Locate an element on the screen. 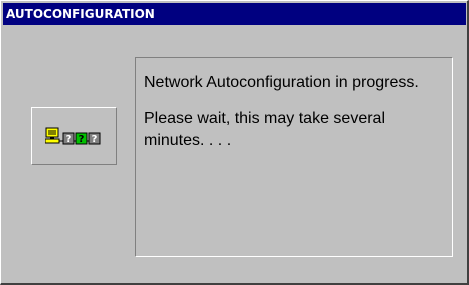  network-autoconfig-icon: ? ? ? is located at coordinates (73, 136).